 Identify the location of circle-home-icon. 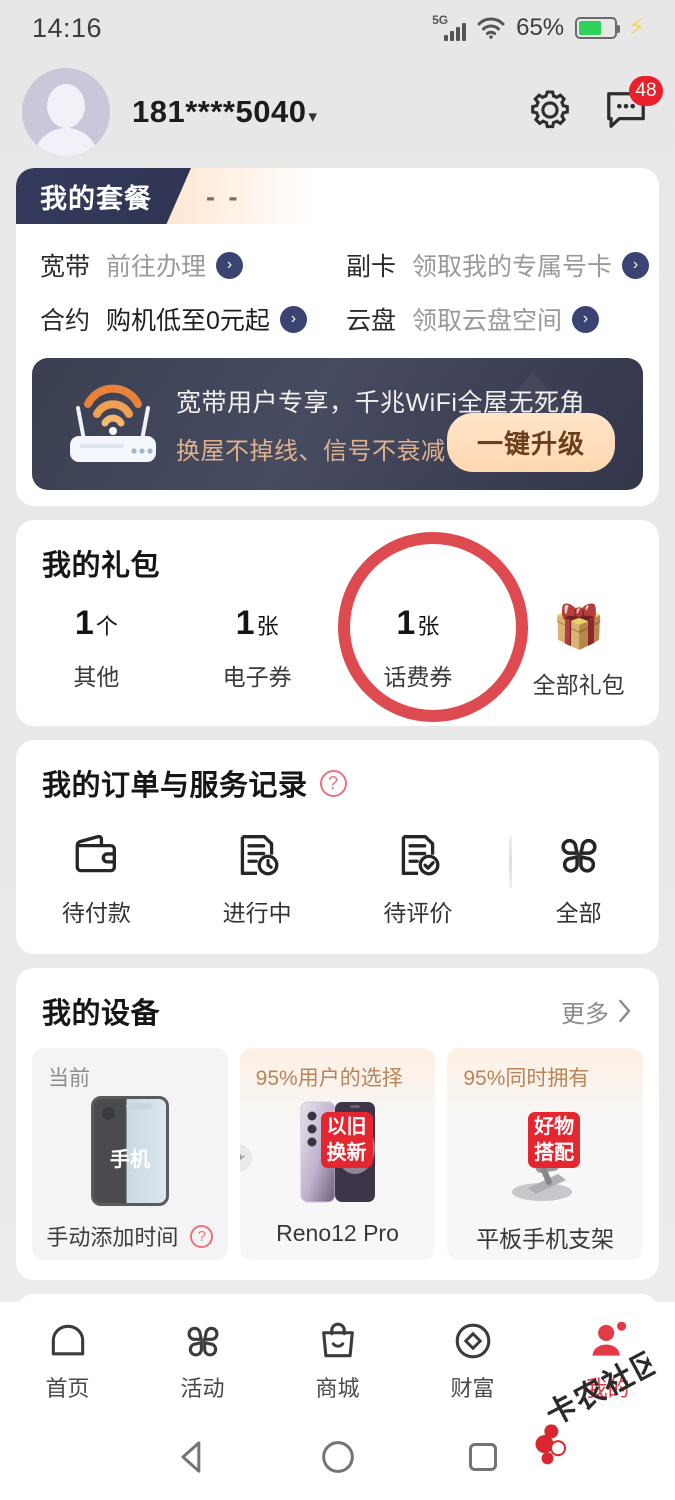
(338, 1457).